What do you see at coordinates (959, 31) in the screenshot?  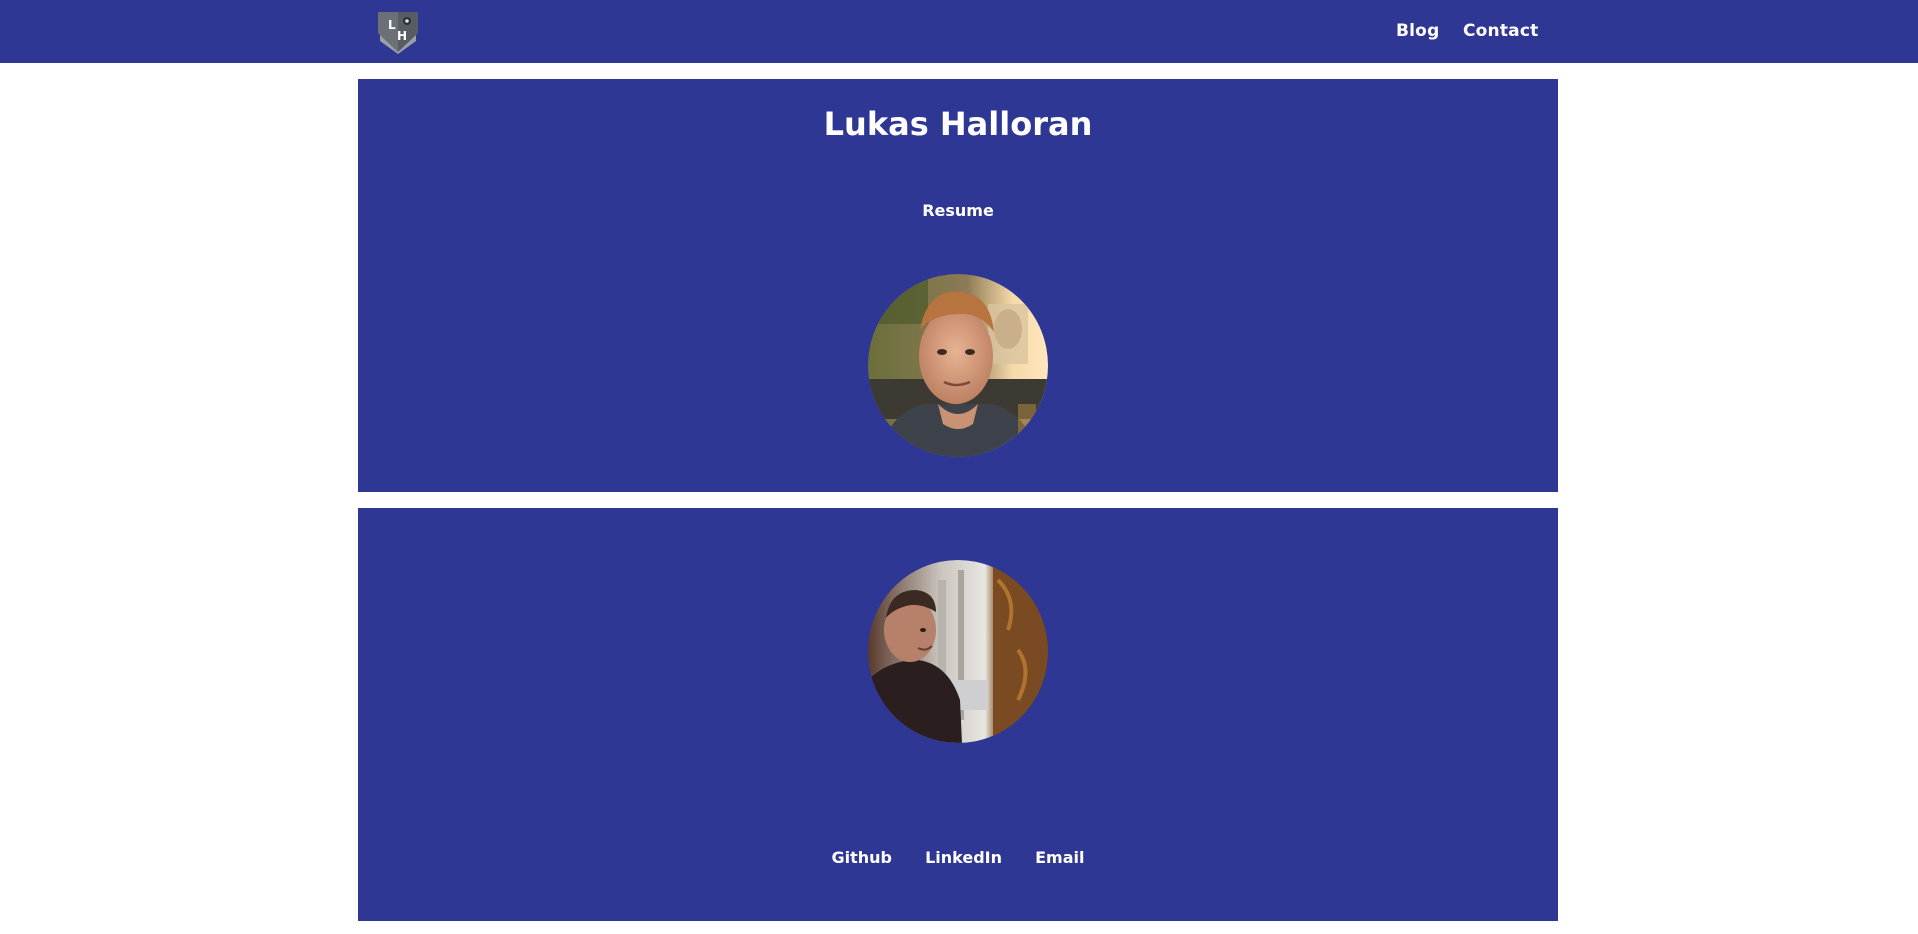 I see `top-navbar: L H Blog Contact` at bounding box center [959, 31].